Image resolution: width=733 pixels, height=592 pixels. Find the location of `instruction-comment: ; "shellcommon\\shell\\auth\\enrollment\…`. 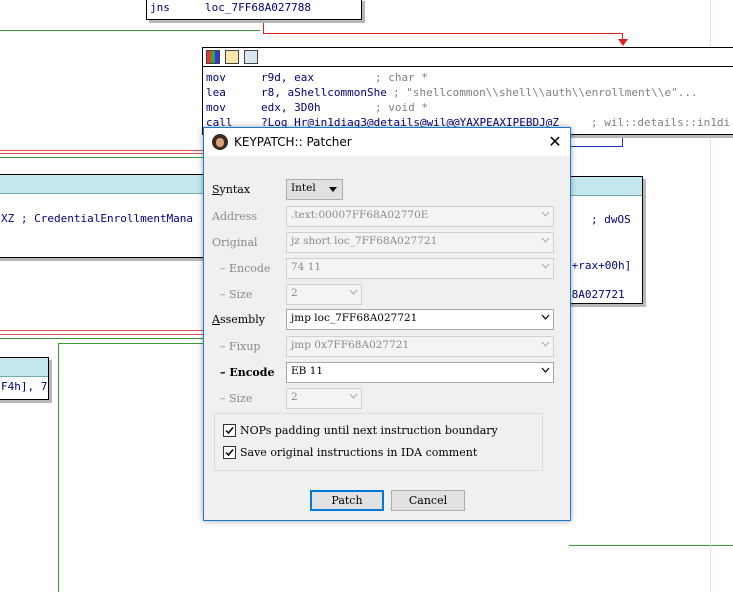

instruction-comment: ; "shellcommon\\shell\\auth\\enrollment\… is located at coordinates (545, 92).